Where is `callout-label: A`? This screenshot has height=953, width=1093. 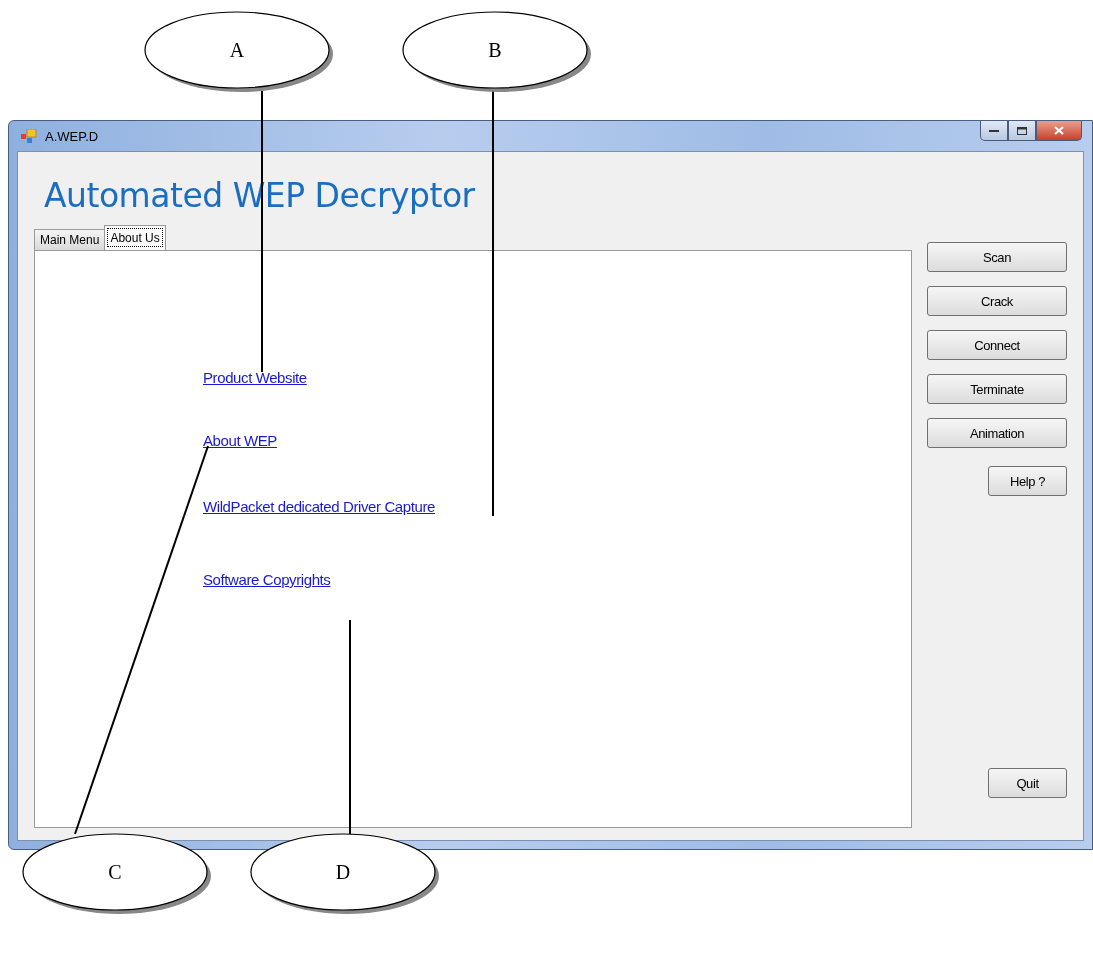 callout-label: A is located at coordinates (237, 50).